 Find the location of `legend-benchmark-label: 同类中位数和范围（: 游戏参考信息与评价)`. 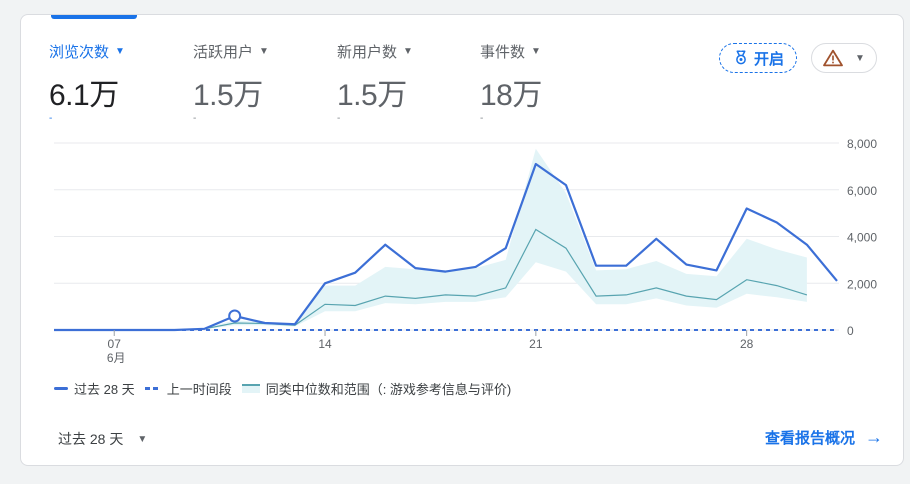

legend-benchmark-label: 同类中位数和范围（: 游戏参考信息与评价) is located at coordinates (388, 389).